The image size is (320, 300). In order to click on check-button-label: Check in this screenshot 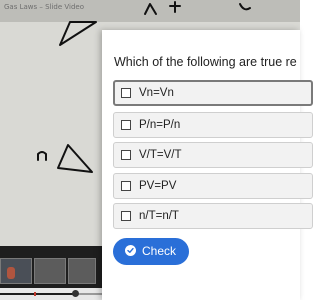, I will do `click(159, 251)`.